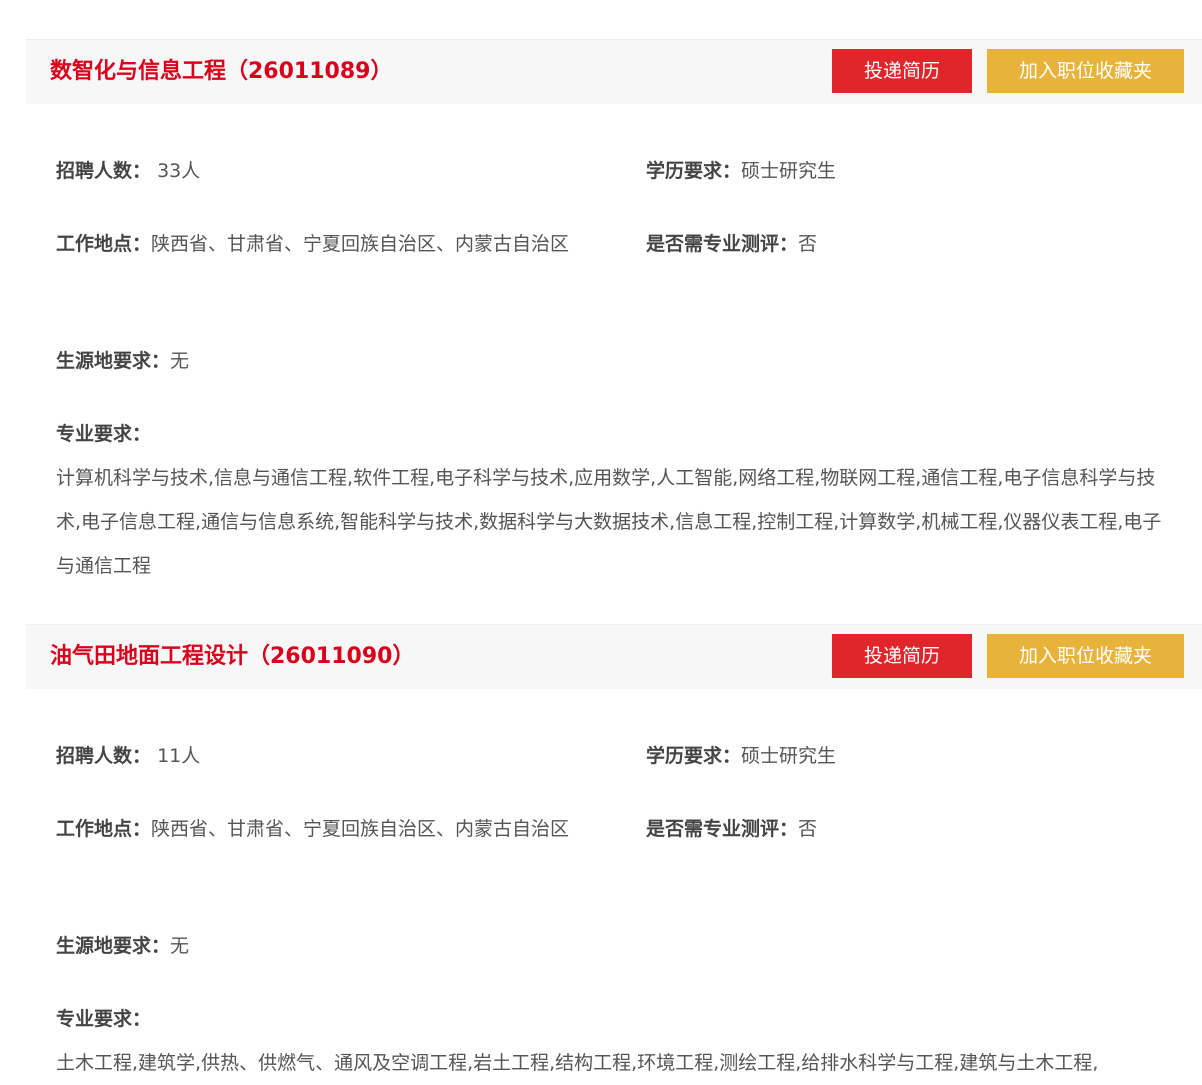  What do you see at coordinates (614, 656) in the screenshot?
I see `job-header: 油气田地面工程设计（26011090） 投递简历 加入职位收藏夹` at bounding box center [614, 656].